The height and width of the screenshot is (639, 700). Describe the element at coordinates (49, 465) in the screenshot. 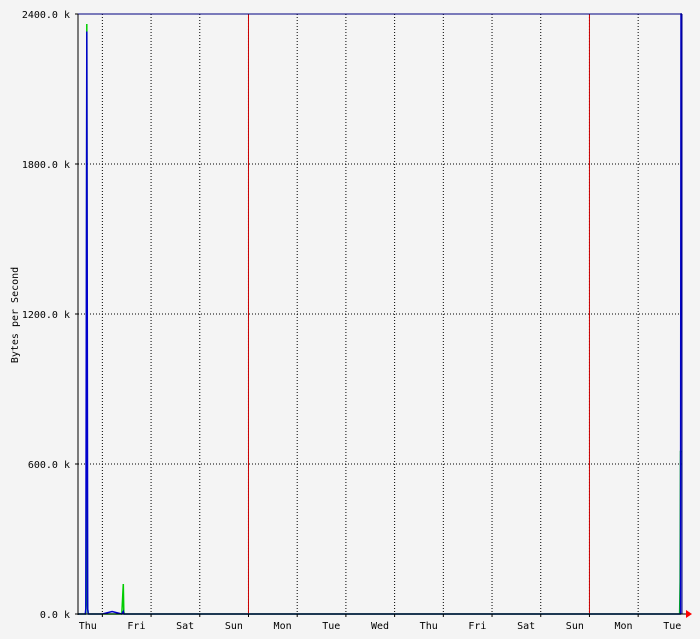

I see `y-tick-label: 600.0 k` at that location.